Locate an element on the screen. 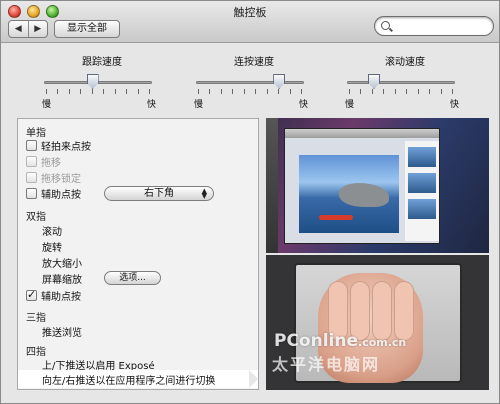 Image resolution: width=500 pixels, height=404 pixels. drag-lock-label: 拖移锁定 is located at coordinates (61, 179).